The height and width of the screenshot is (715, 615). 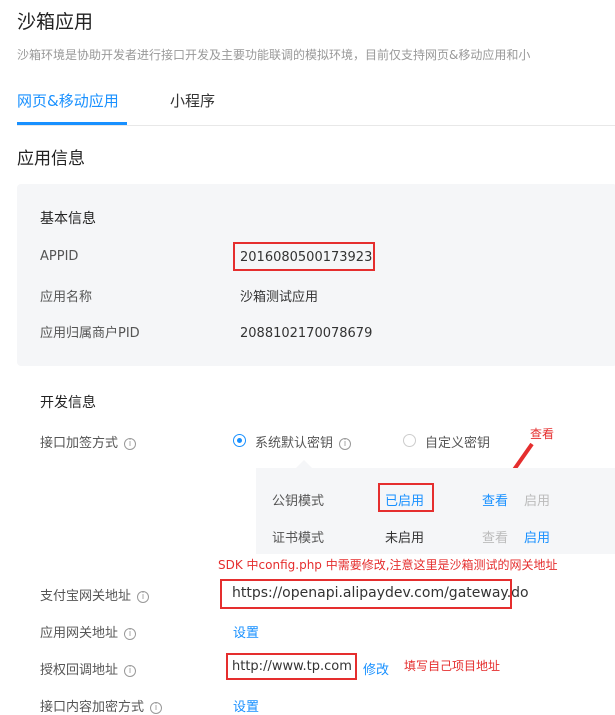 What do you see at coordinates (79, 633) in the screenshot?
I see `app-gateway-label-text: 应用网关地址` at bounding box center [79, 633].